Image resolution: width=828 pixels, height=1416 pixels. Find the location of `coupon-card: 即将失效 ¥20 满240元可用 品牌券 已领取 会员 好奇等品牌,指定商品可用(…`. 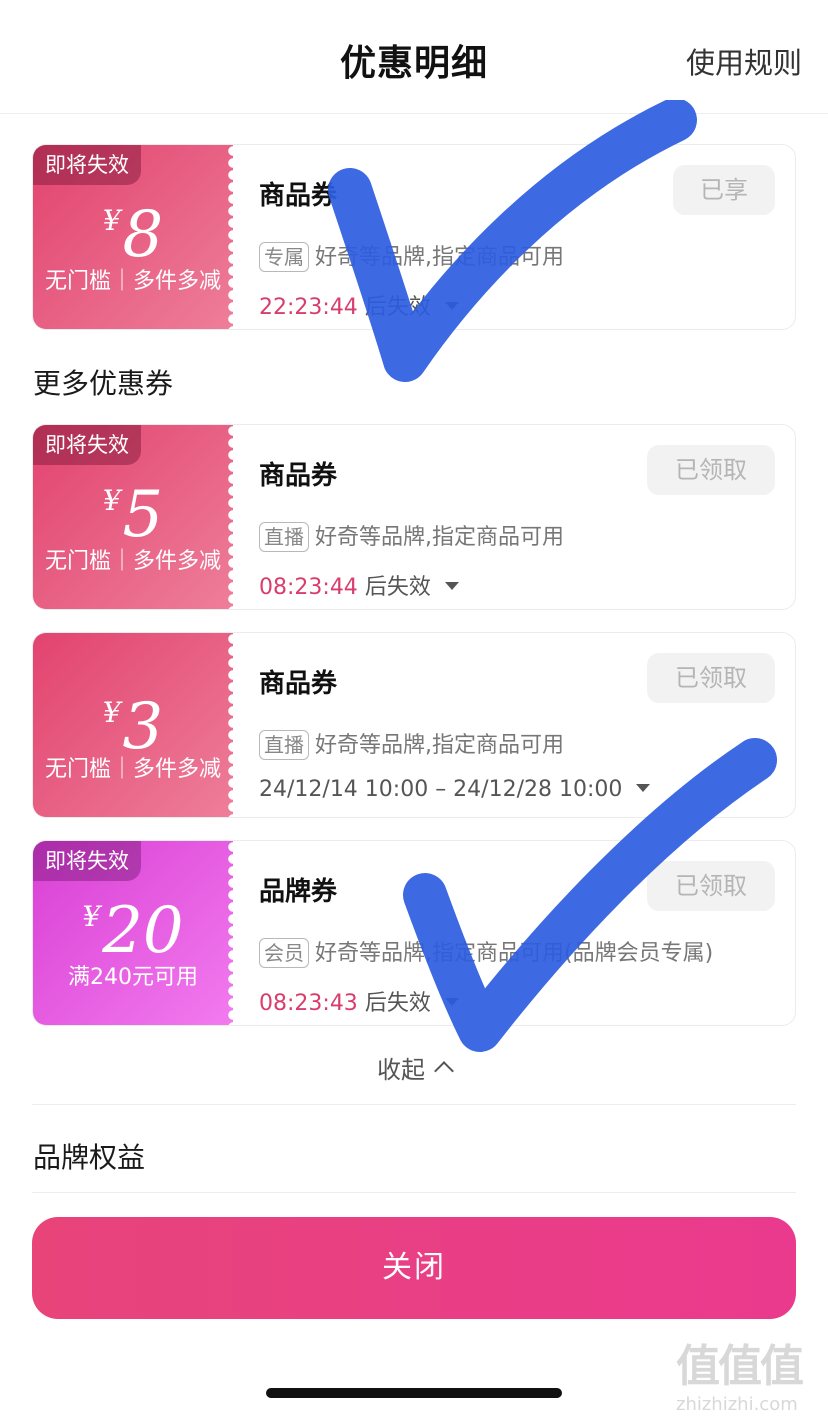

coupon-card: 即将失效 ¥20 满240元可用 品牌券 已领取 会员 好奇等品牌,指定商品可用(… is located at coordinates (414, 933).